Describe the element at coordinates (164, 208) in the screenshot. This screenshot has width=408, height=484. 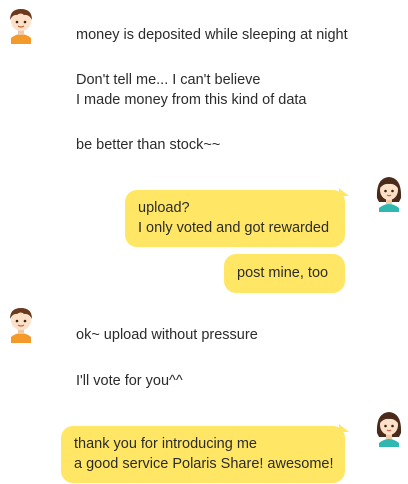
I see `message-text: upload?` at that location.